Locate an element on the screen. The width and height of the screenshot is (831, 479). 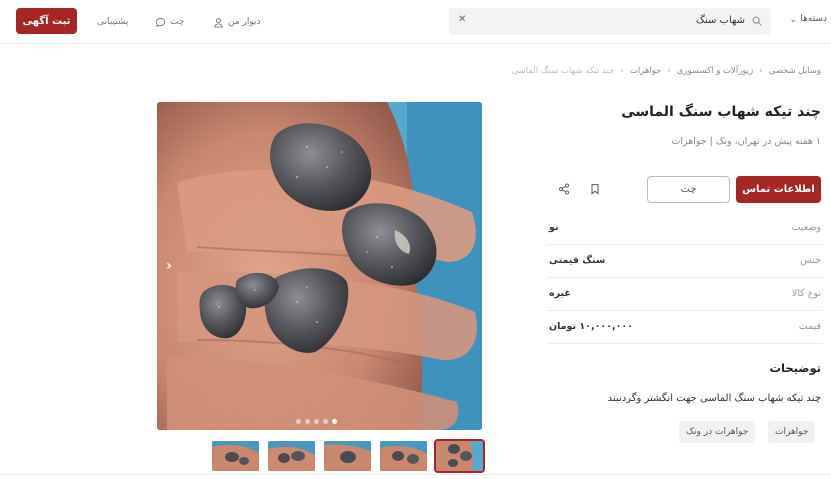
attribute-row-type: نوع کالا غیره is located at coordinates (685, 294).